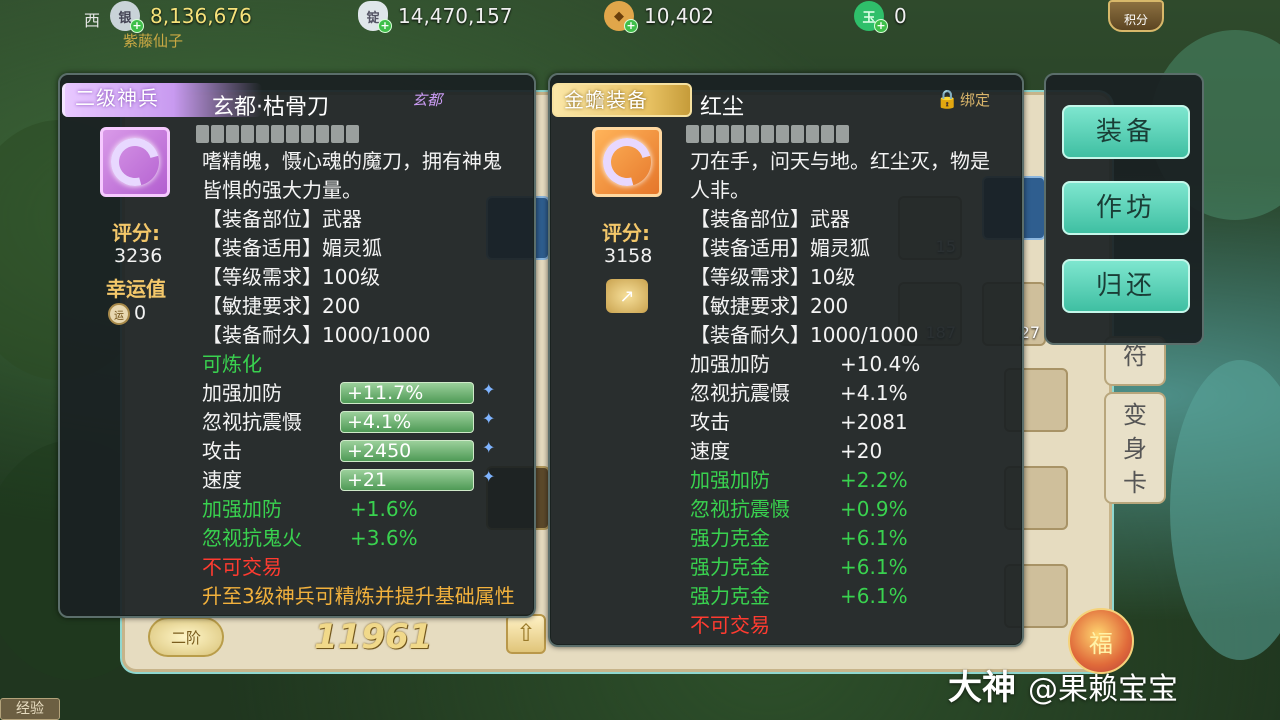  I want to click on set-tag: 玄都, so click(427, 100).